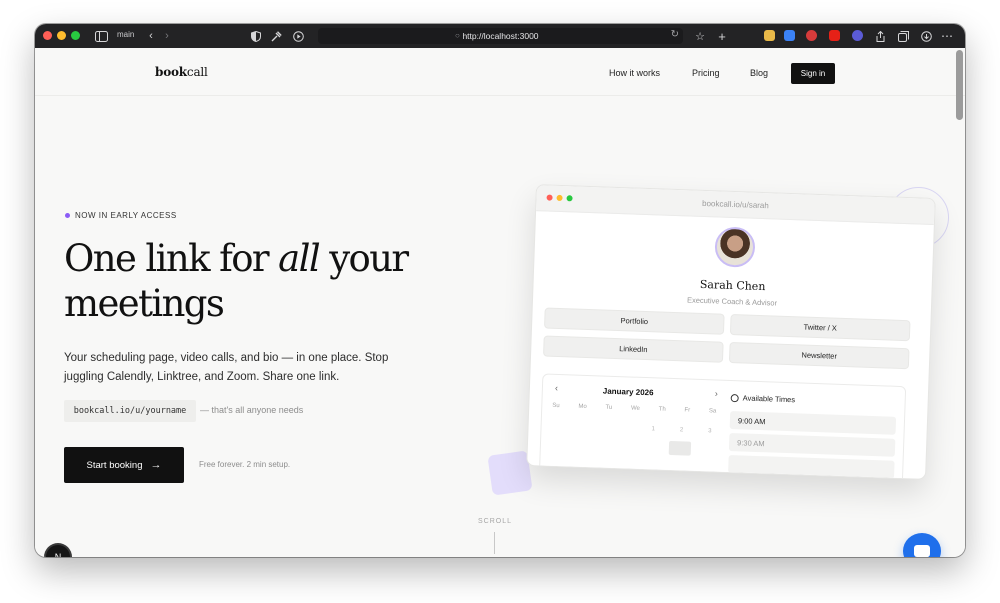 The width and height of the screenshot is (1000, 603). Describe the element at coordinates (252, 410) in the screenshot. I see `example-link-note: — that's all anyone needs` at that location.